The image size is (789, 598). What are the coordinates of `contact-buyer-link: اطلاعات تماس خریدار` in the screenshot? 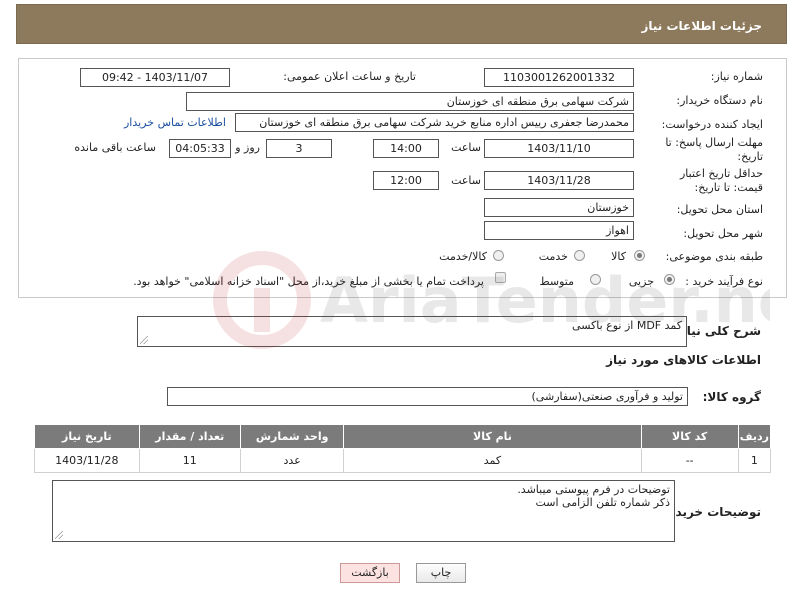 It's located at (175, 122).